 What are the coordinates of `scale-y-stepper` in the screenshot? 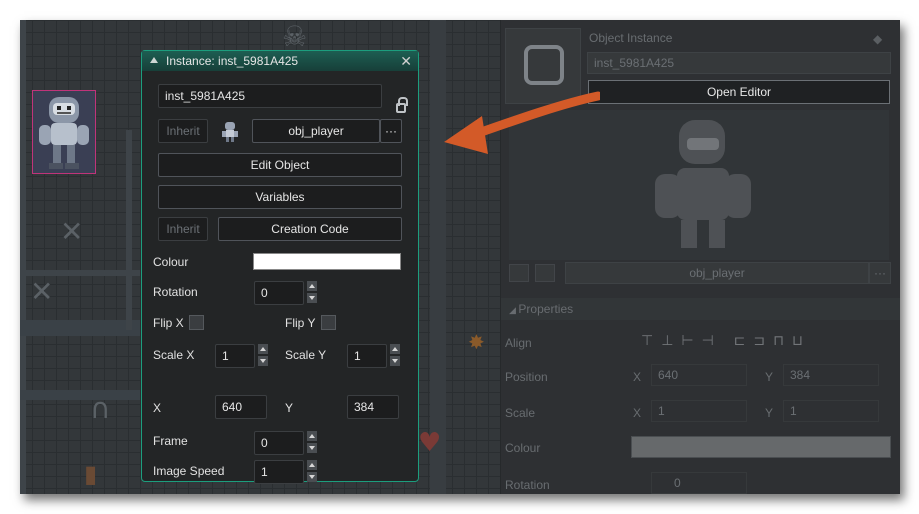 It's located at (395, 355).